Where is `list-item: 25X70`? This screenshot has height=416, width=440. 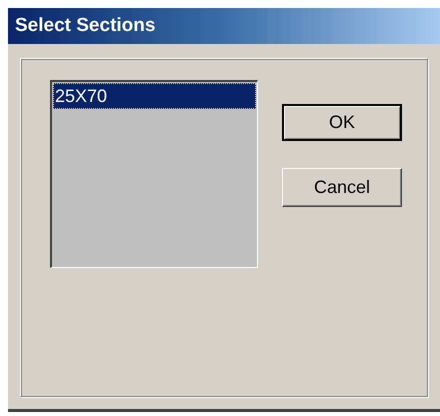
list-item: 25X70 is located at coordinates (154, 96).